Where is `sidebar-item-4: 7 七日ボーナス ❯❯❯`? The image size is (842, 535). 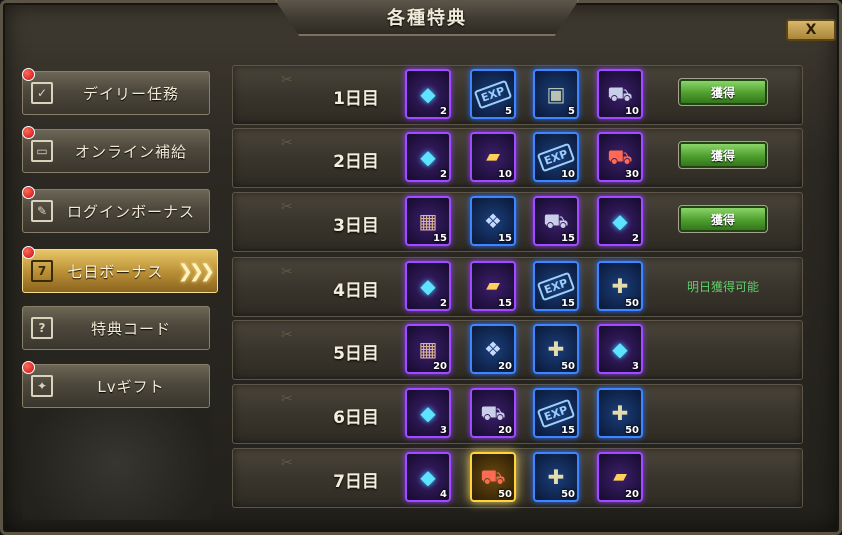
sidebar-item-4: 7 七日ボーナス ❯❯❯ is located at coordinates (120, 269).